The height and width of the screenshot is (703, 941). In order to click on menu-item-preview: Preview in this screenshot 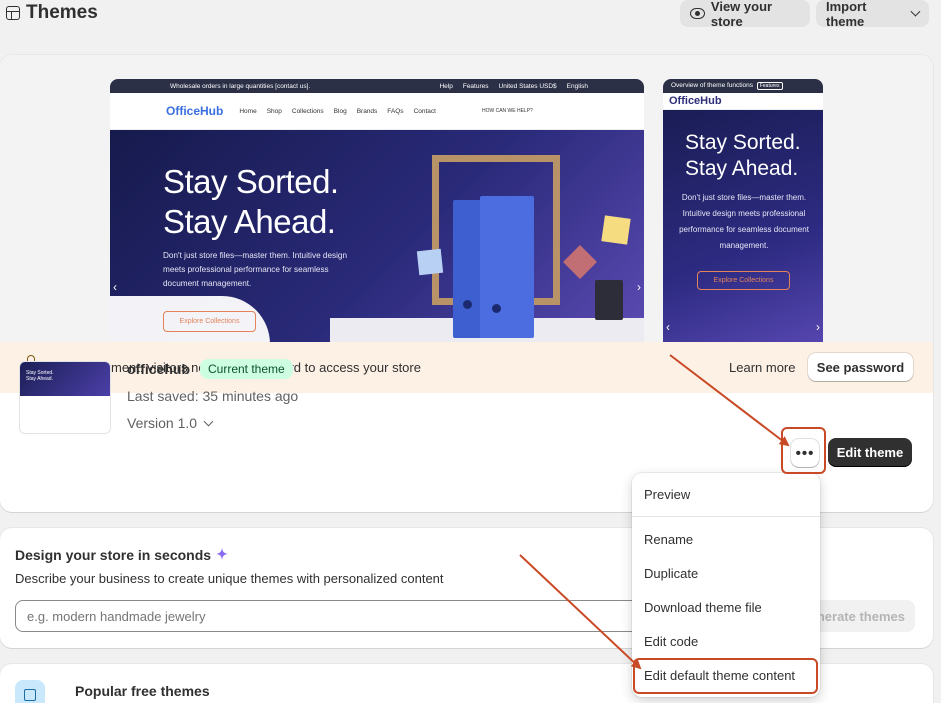, I will do `click(667, 494)`.